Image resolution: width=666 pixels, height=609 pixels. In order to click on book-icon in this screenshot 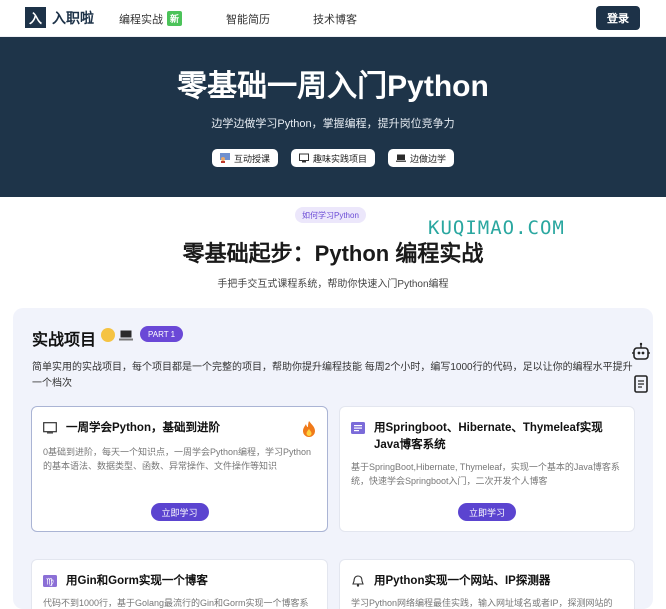, I will do `click(50, 428)`.